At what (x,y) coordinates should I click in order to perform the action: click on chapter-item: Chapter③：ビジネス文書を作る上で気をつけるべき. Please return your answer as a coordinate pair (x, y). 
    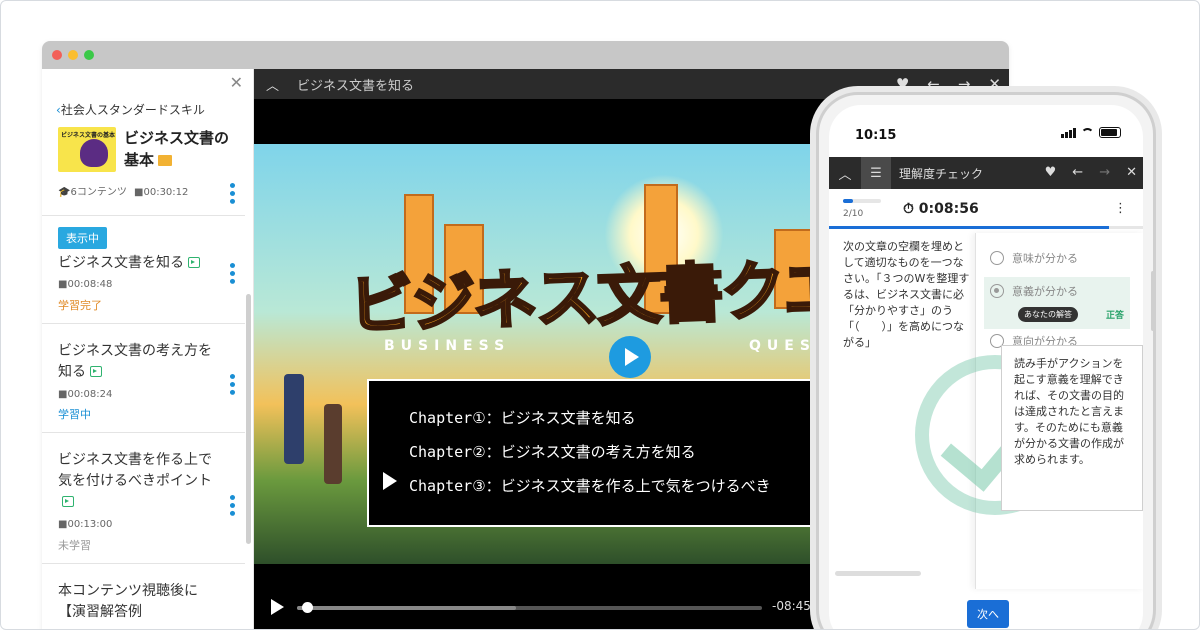
    Looking at the image, I should click on (617, 486).